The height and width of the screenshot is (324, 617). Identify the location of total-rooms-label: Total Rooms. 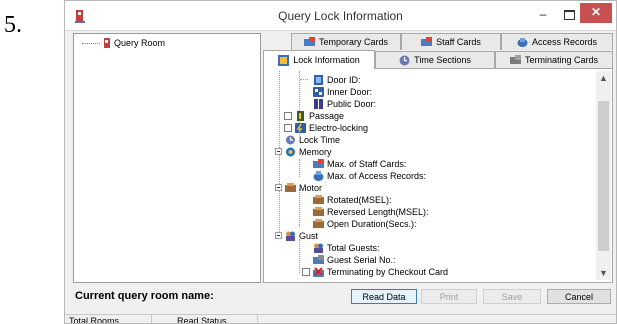
(94, 320).